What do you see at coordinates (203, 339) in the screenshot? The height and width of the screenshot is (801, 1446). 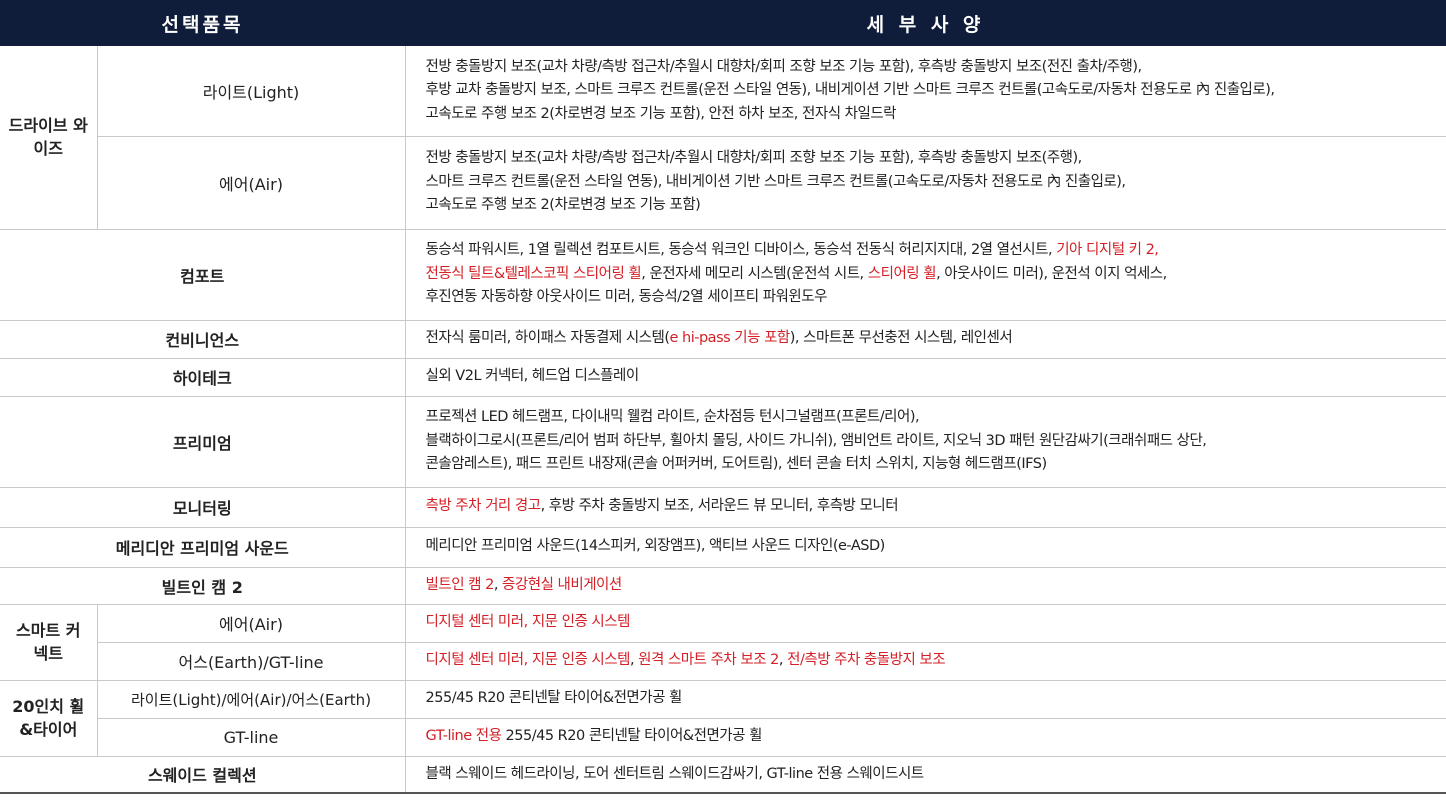 I see `category-convenience: 컨비니언스` at bounding box center [203, 339].